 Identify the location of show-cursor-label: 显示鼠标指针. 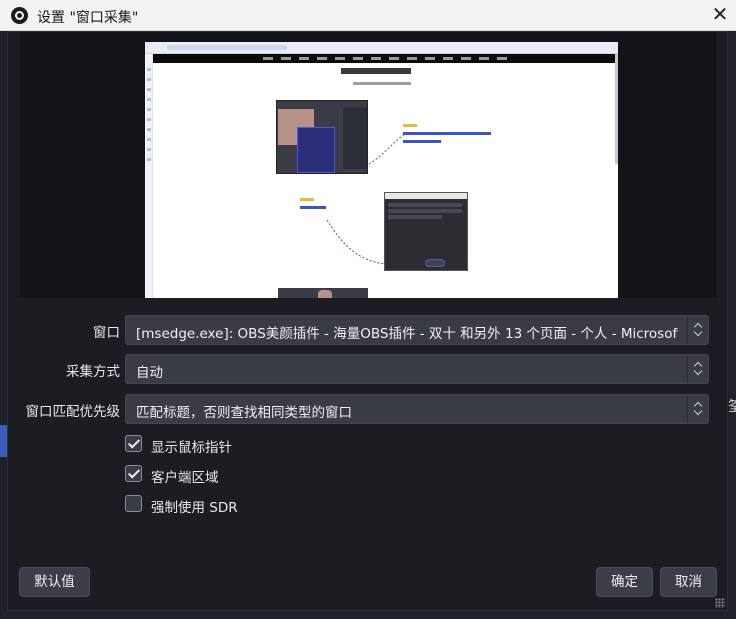
(191, 448).